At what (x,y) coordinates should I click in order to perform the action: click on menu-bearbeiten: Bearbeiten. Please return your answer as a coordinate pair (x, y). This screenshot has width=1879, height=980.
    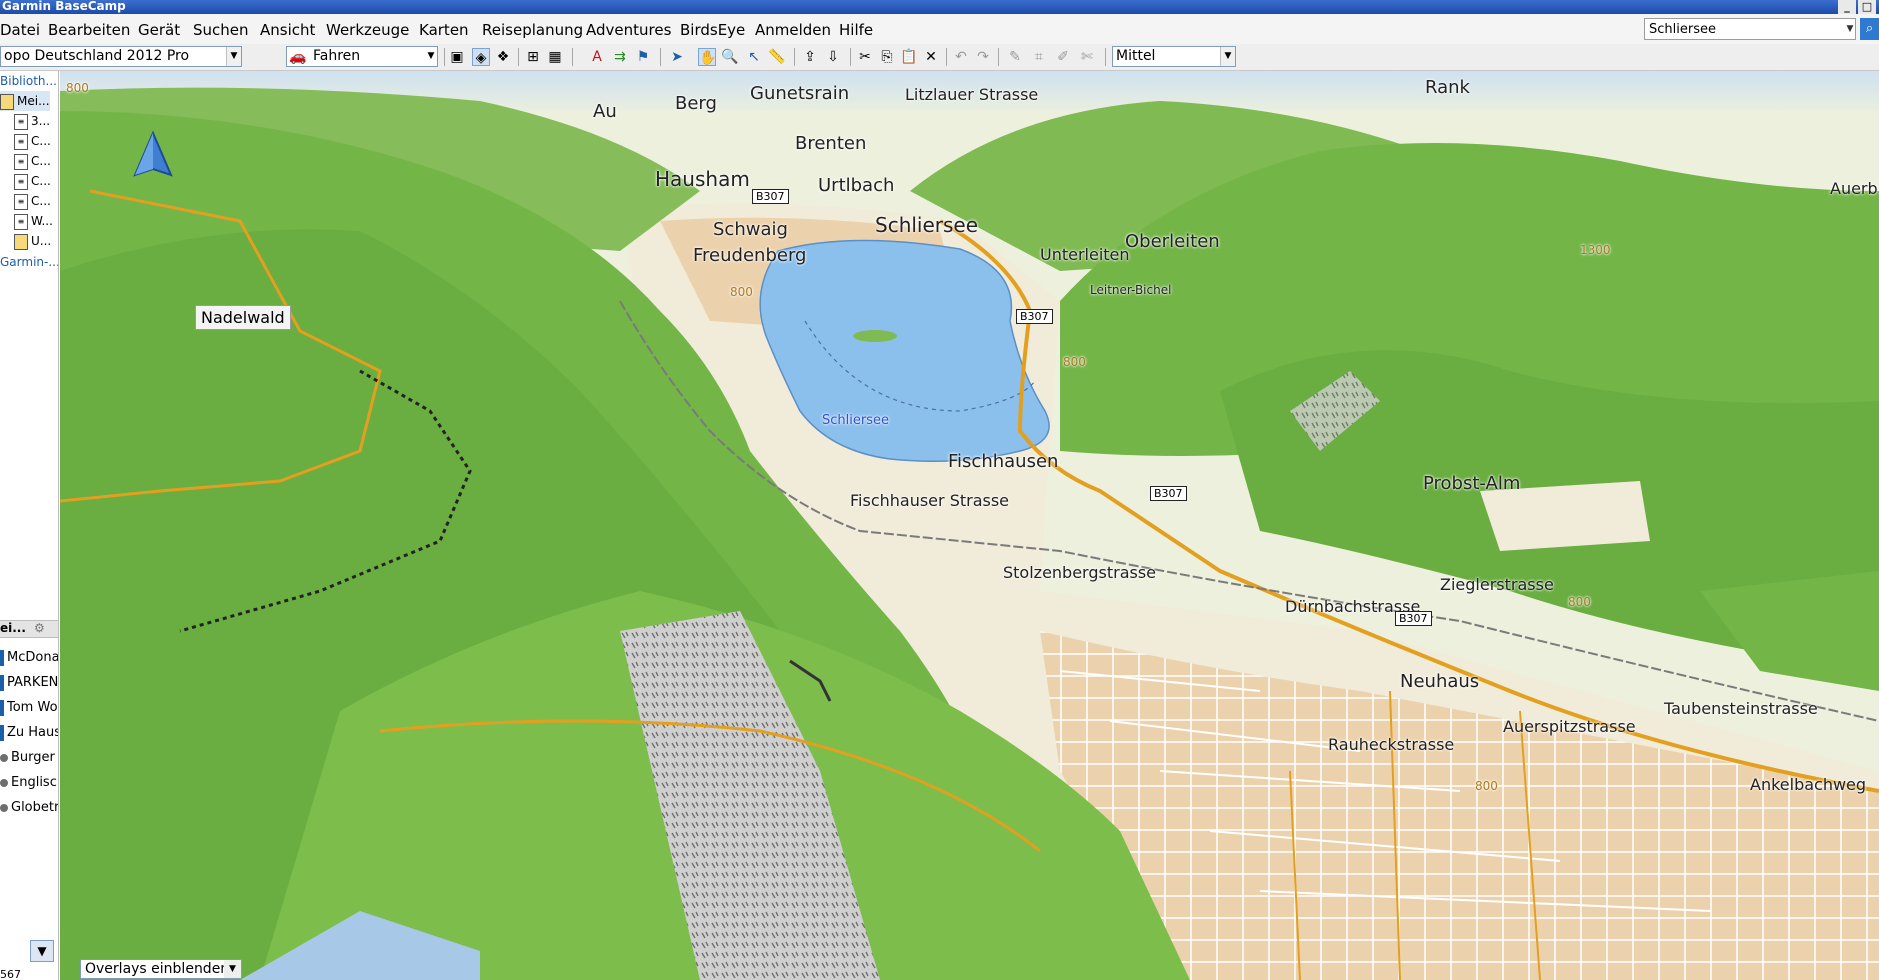
    Looking at the image, I should click on (89, 30).